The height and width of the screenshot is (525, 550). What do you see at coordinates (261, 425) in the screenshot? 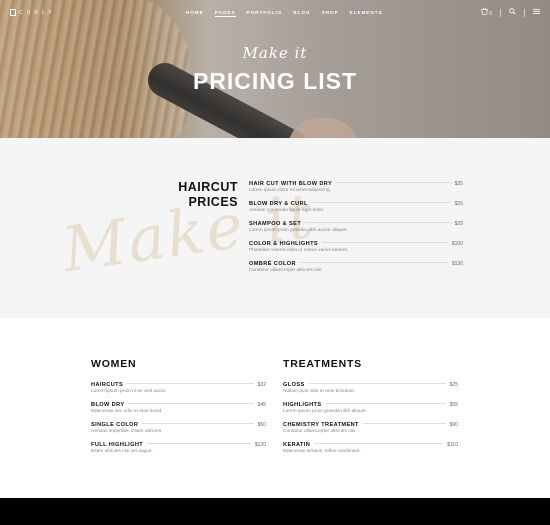
I see `price-item-price: $50` at bounding box center [261, 425].